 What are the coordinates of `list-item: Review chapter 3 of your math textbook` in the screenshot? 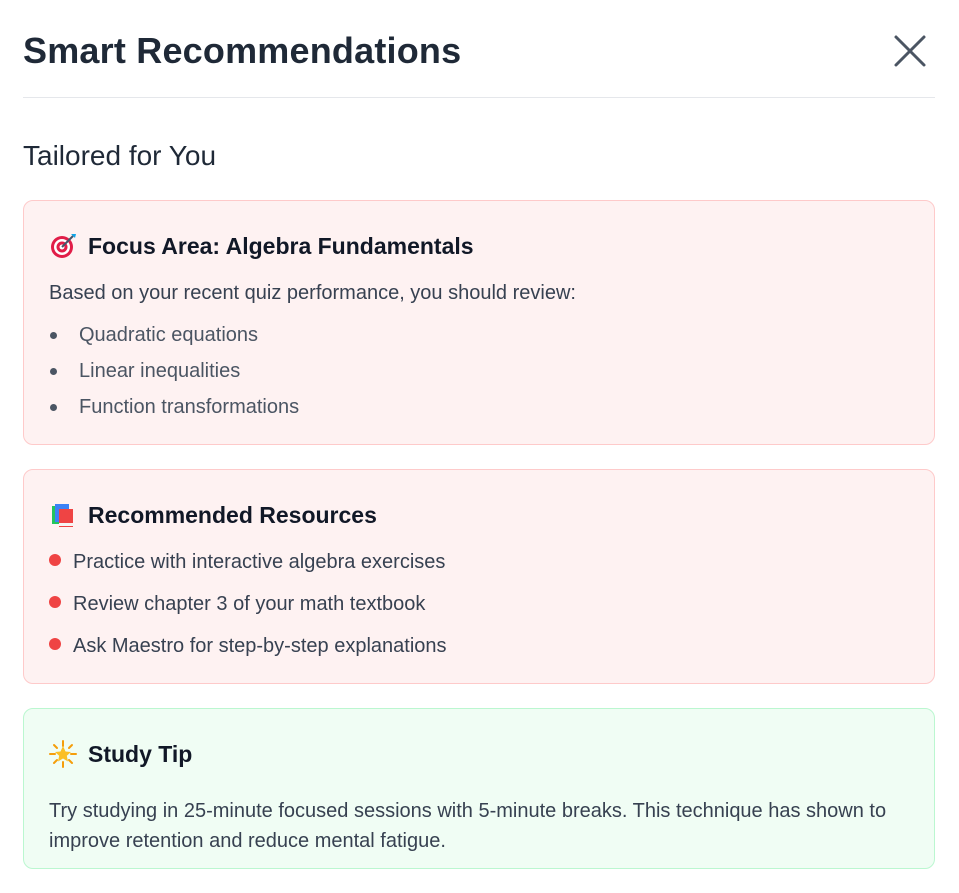 It's located at (248, 611).